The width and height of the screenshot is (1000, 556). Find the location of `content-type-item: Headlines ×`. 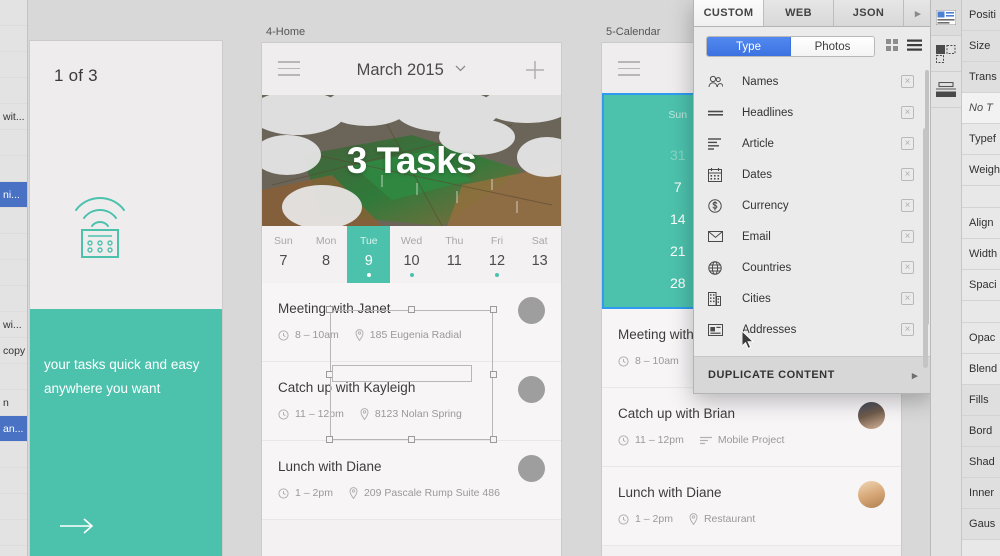

content-type-item: Headlines × is located at coordinates (813, 112).